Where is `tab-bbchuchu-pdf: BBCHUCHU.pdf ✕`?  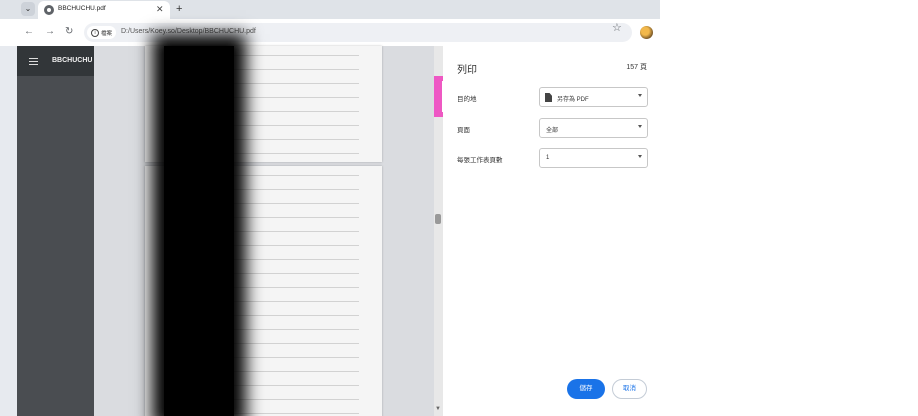
tab-bbchuchu-pdf: BBCHUCHU.pdf ✕ is located at coordinates (104, 10).